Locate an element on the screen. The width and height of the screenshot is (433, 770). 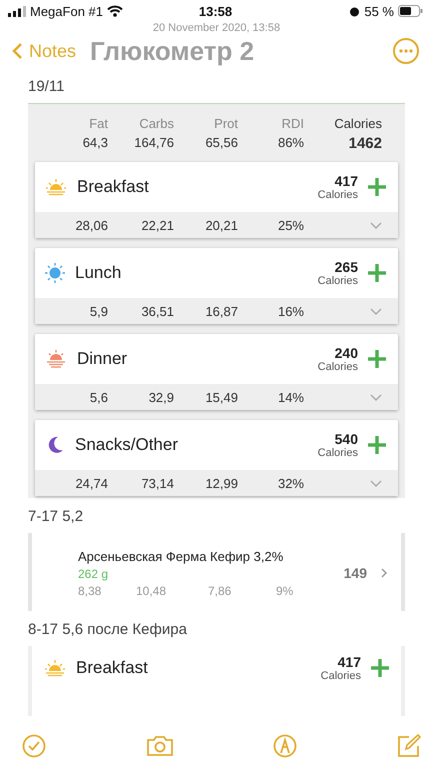
nutrient-value: 25% is located at coordinates (290, 225).